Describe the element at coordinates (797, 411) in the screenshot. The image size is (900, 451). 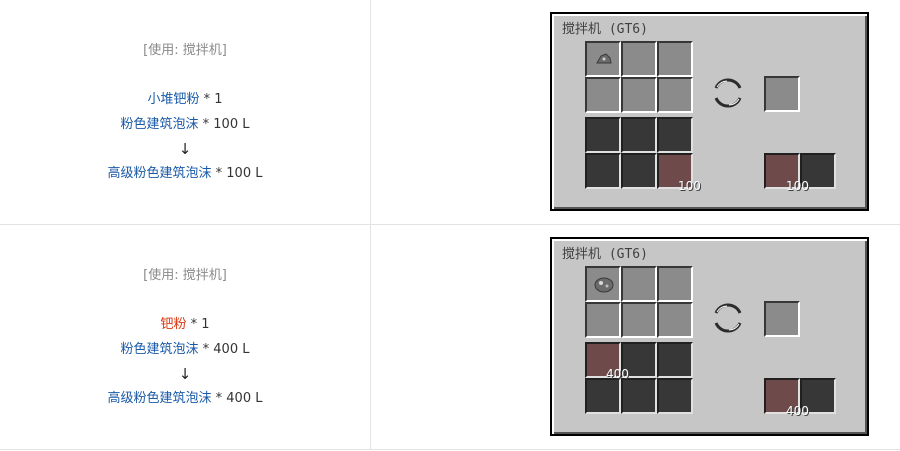
I see `fluid-output-amount: 400` at that location.